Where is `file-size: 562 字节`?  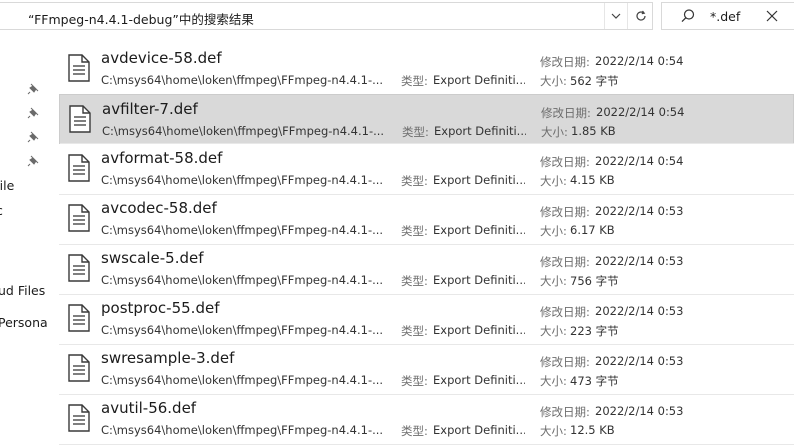 file-size: 562 字节 is located at coordinates (594, 81).